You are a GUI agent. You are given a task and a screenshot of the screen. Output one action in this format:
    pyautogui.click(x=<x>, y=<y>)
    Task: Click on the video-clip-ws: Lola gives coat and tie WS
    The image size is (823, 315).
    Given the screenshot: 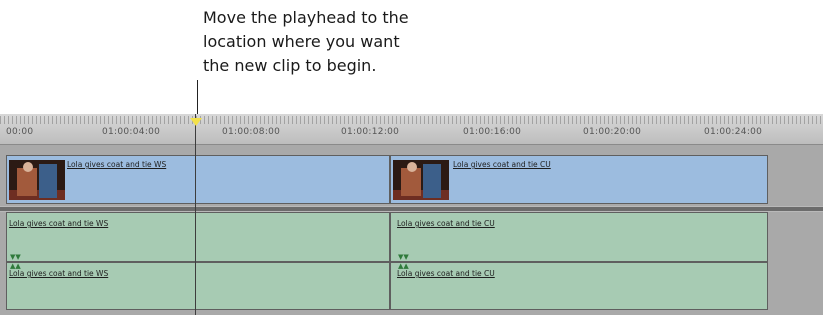 What is the action you would take?
    pyautogui.click(x=198, y=179)
    